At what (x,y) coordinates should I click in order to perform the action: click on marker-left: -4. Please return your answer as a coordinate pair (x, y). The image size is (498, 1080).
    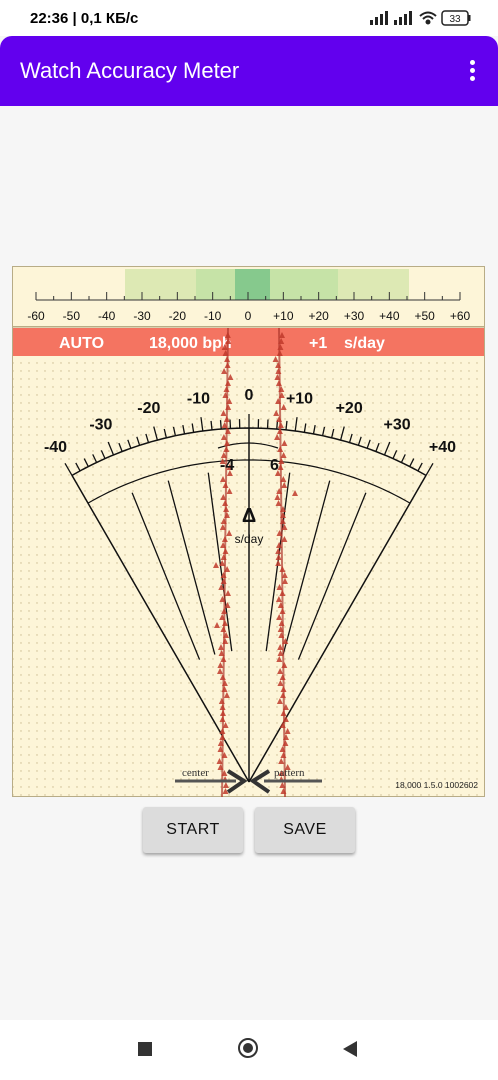
    Looking at the image, I should click on (227, 465).